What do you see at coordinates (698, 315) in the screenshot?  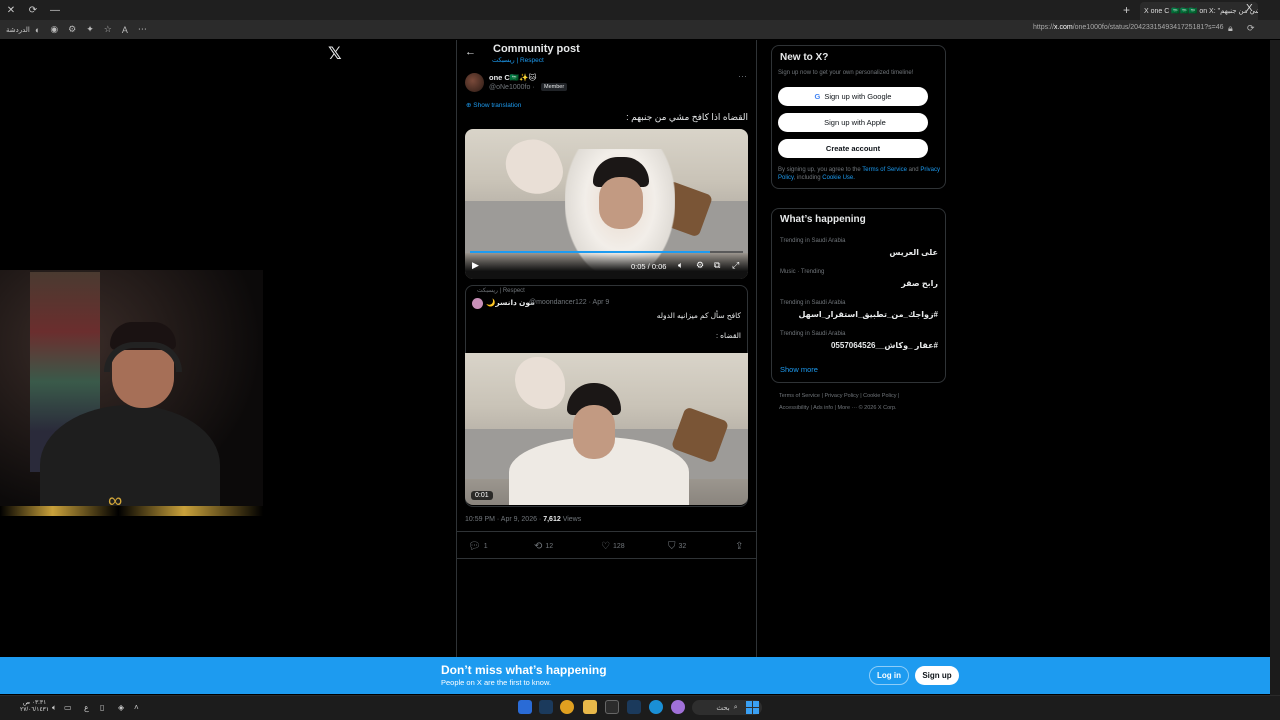 I see `quoted-text-line1: كافح سأل كم ميزانيه الدوله` at bounding box center [698, 315].